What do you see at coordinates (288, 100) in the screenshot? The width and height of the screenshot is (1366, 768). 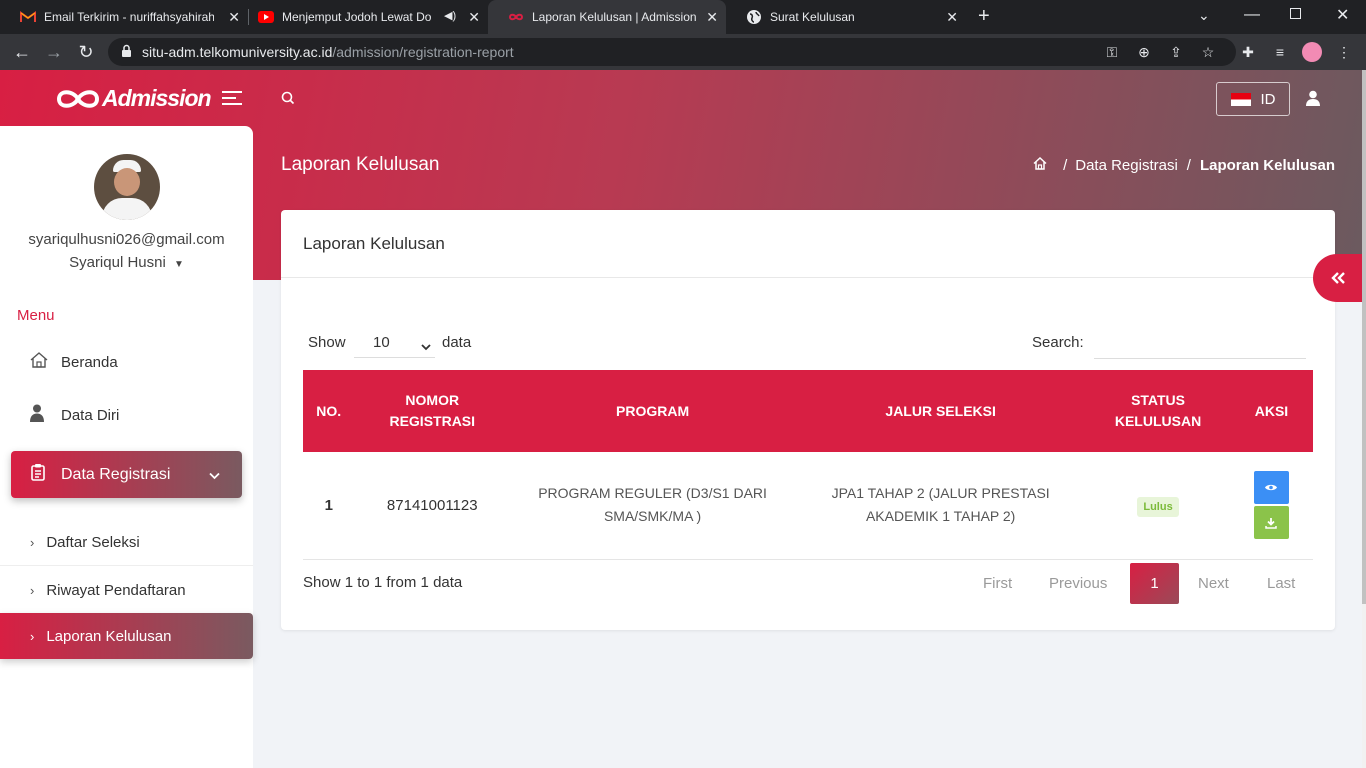 I see `search-icon` at bounding box center [288, 100].